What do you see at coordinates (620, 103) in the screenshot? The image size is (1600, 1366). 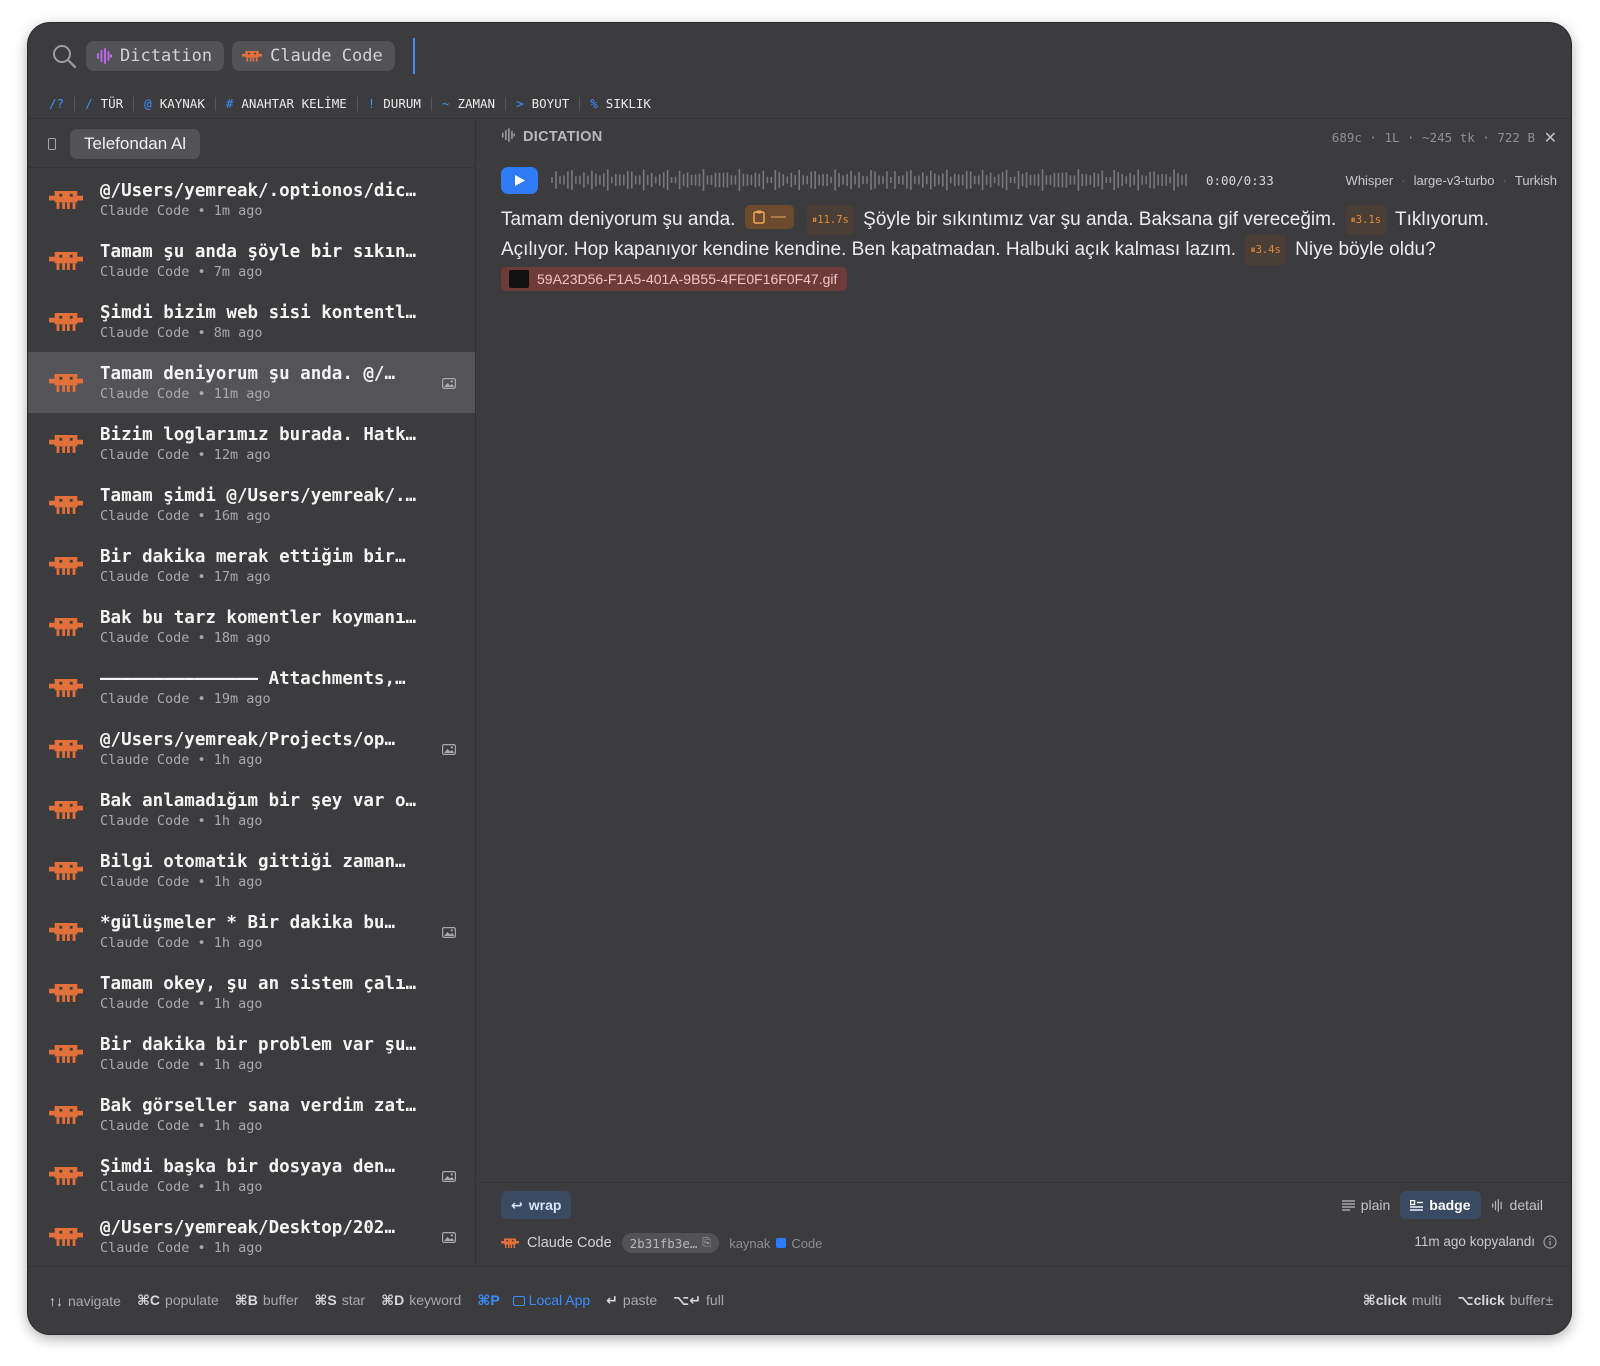 I see `filter-siklik: % SIKLIK` at bounding box center [620, 103].